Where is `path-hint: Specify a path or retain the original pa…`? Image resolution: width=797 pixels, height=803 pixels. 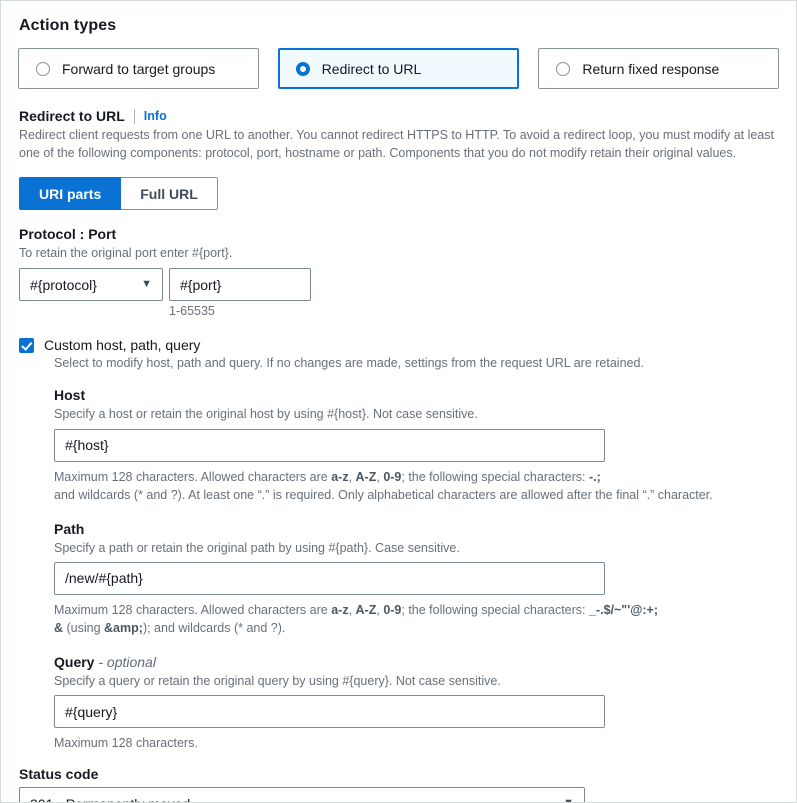 path-hint: Specify a path or retain the original pa… is located at coordinates (257, 547).